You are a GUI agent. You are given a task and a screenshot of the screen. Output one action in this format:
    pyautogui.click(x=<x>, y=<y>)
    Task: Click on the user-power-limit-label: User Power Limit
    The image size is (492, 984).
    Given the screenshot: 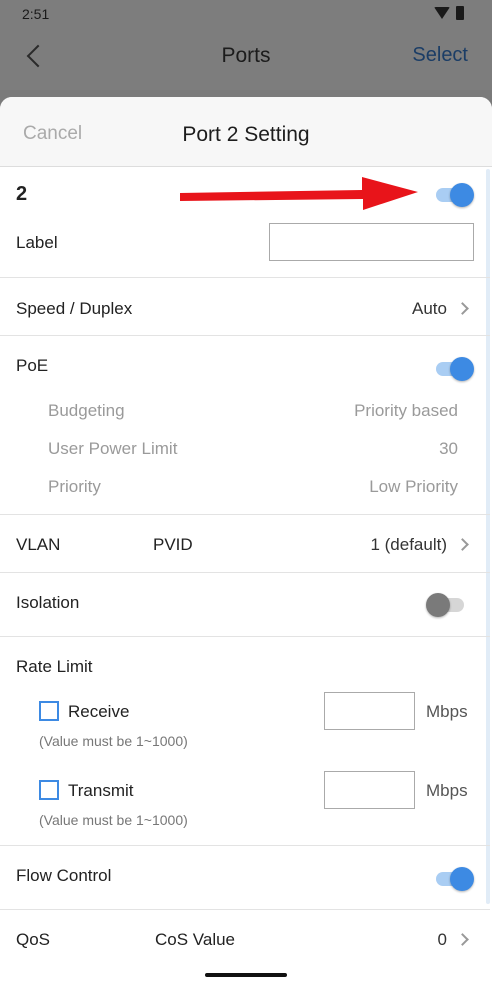 What is the action you would take?
    pyautogui.click(x=113, y=448)
    